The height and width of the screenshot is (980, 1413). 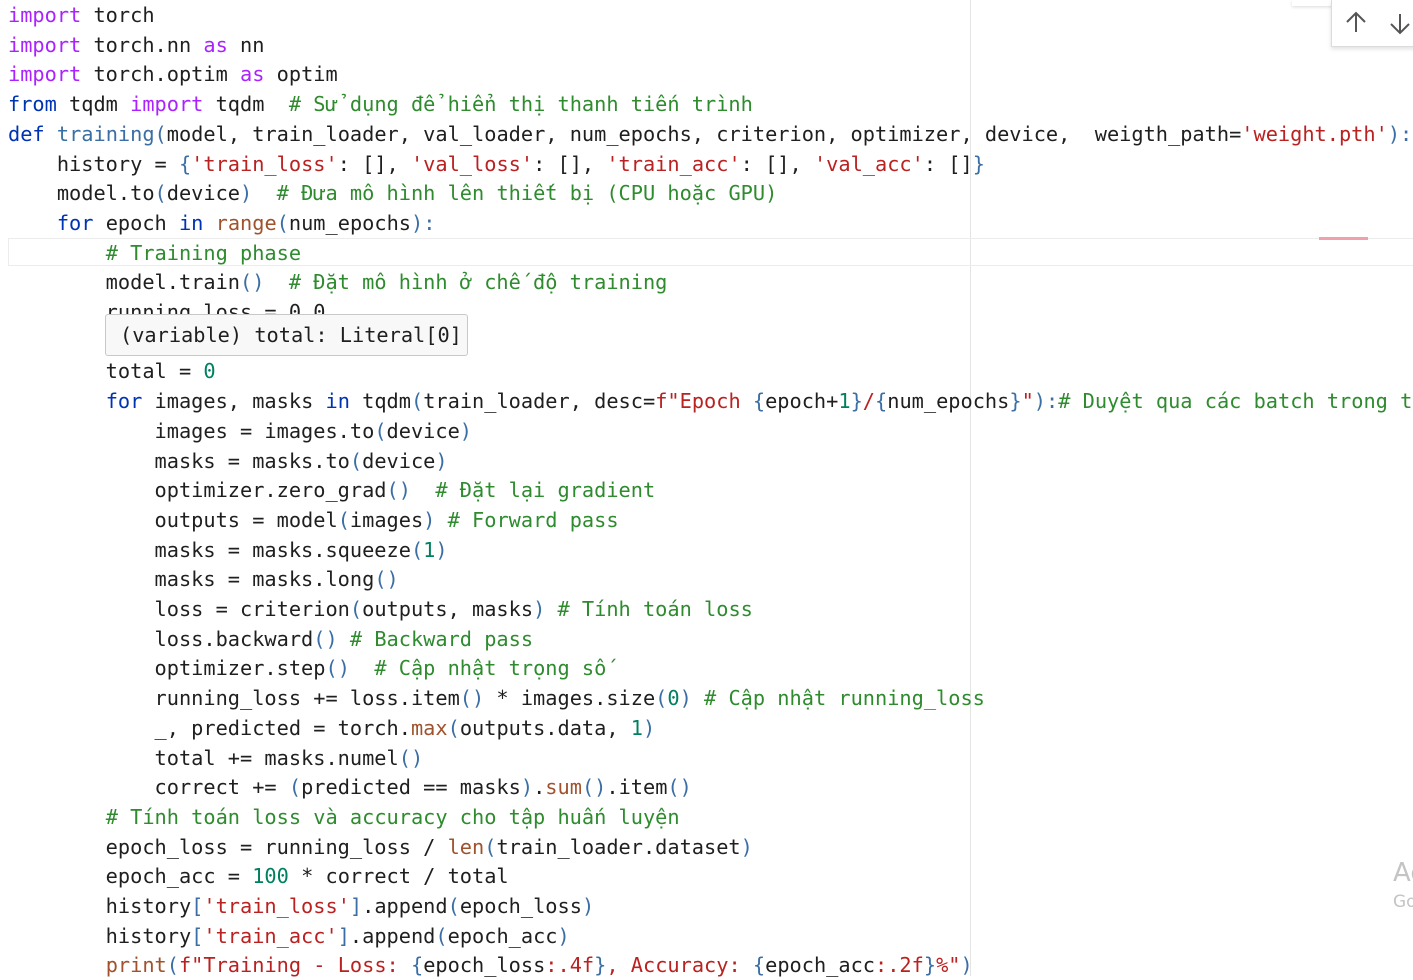 I want to click on code-line: optimizer.step() # Cập nhật trọng số, so click(x=307, y=668).